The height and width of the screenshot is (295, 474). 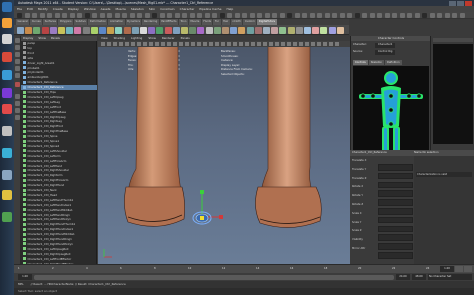 What do you see at coordinates (465, 269) in the screenshot?
I see `play-button` at bounding box center [465, 269].